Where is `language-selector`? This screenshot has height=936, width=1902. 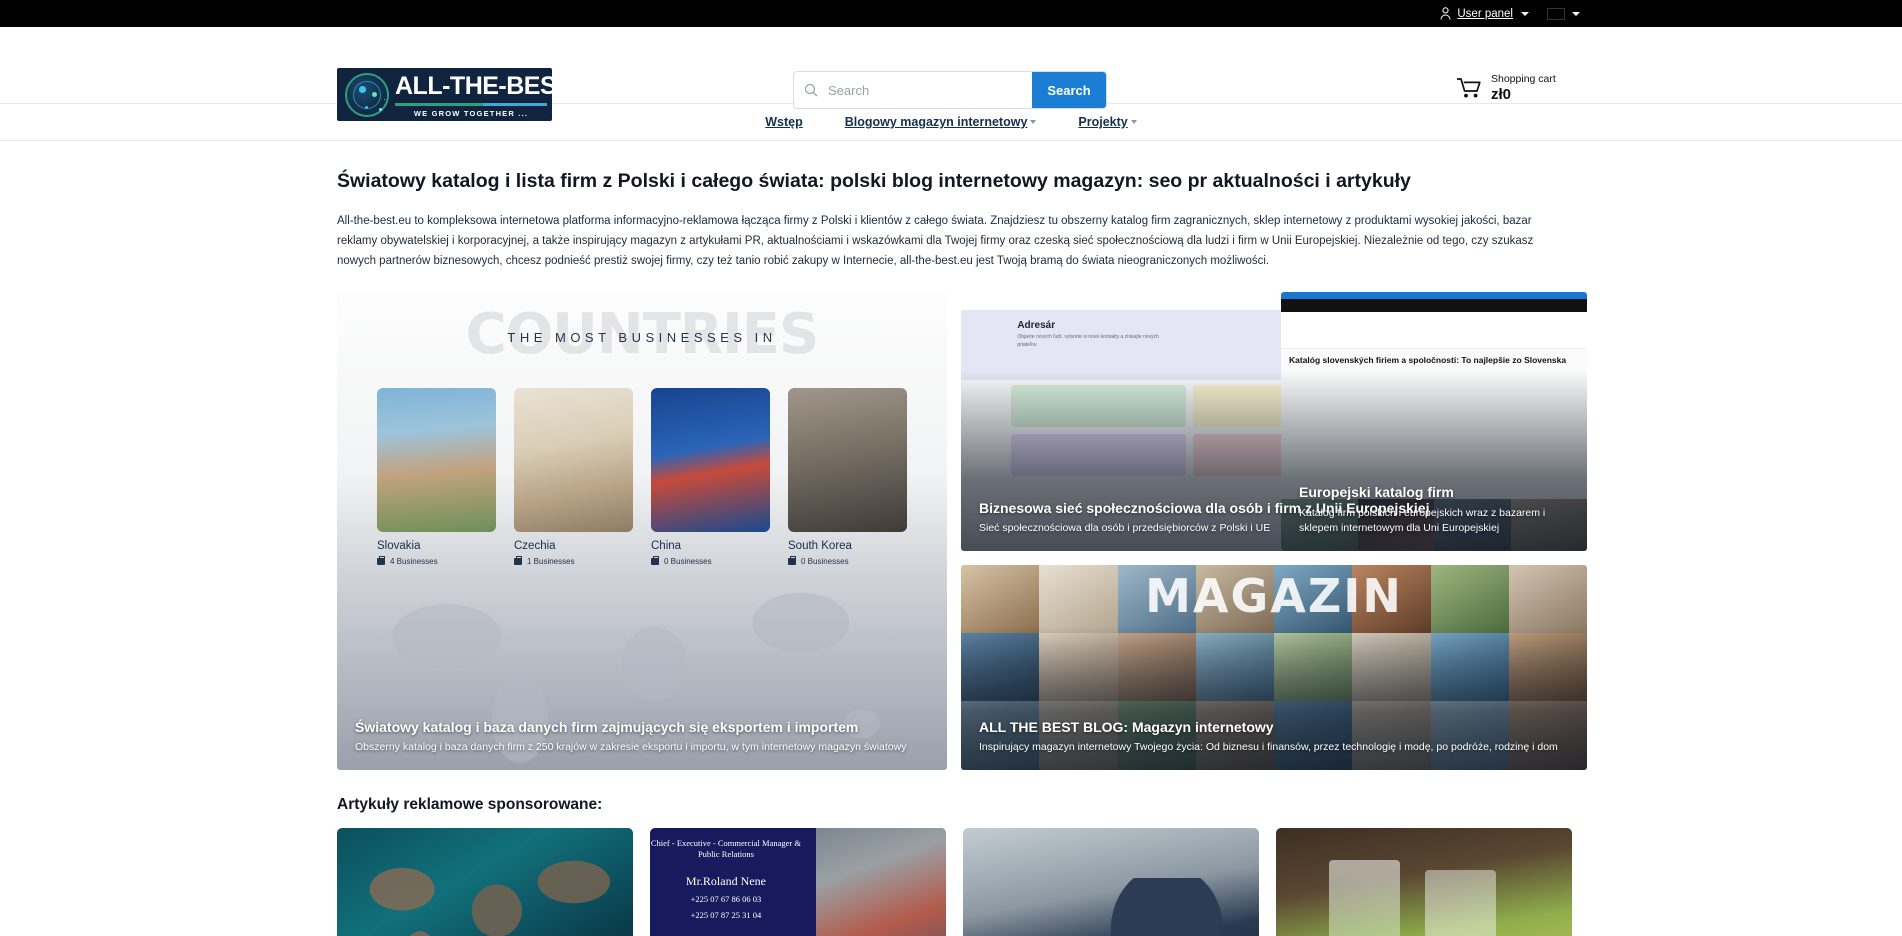 language-selector is located at coordinates (1563, 13).